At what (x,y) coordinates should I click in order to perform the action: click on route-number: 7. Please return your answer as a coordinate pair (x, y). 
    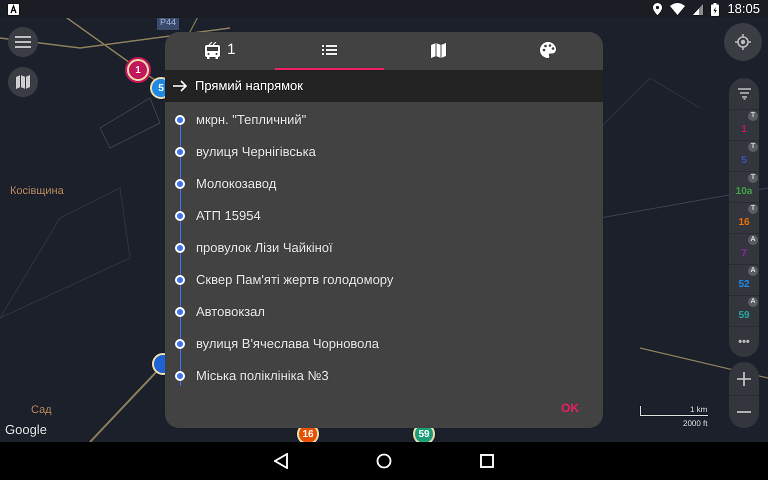
    Looking at the image, I should click on (744, 253).